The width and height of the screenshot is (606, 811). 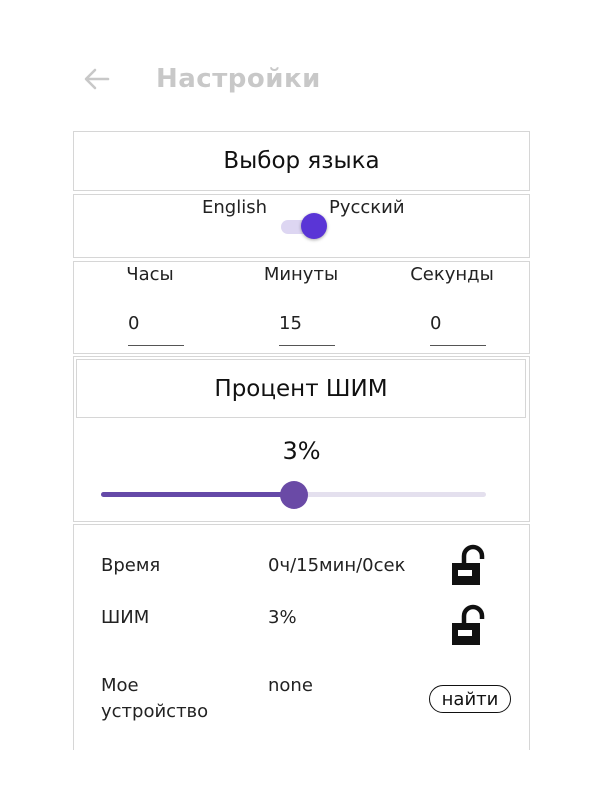 I want to click on language-switch, so click(x=305, y=226).